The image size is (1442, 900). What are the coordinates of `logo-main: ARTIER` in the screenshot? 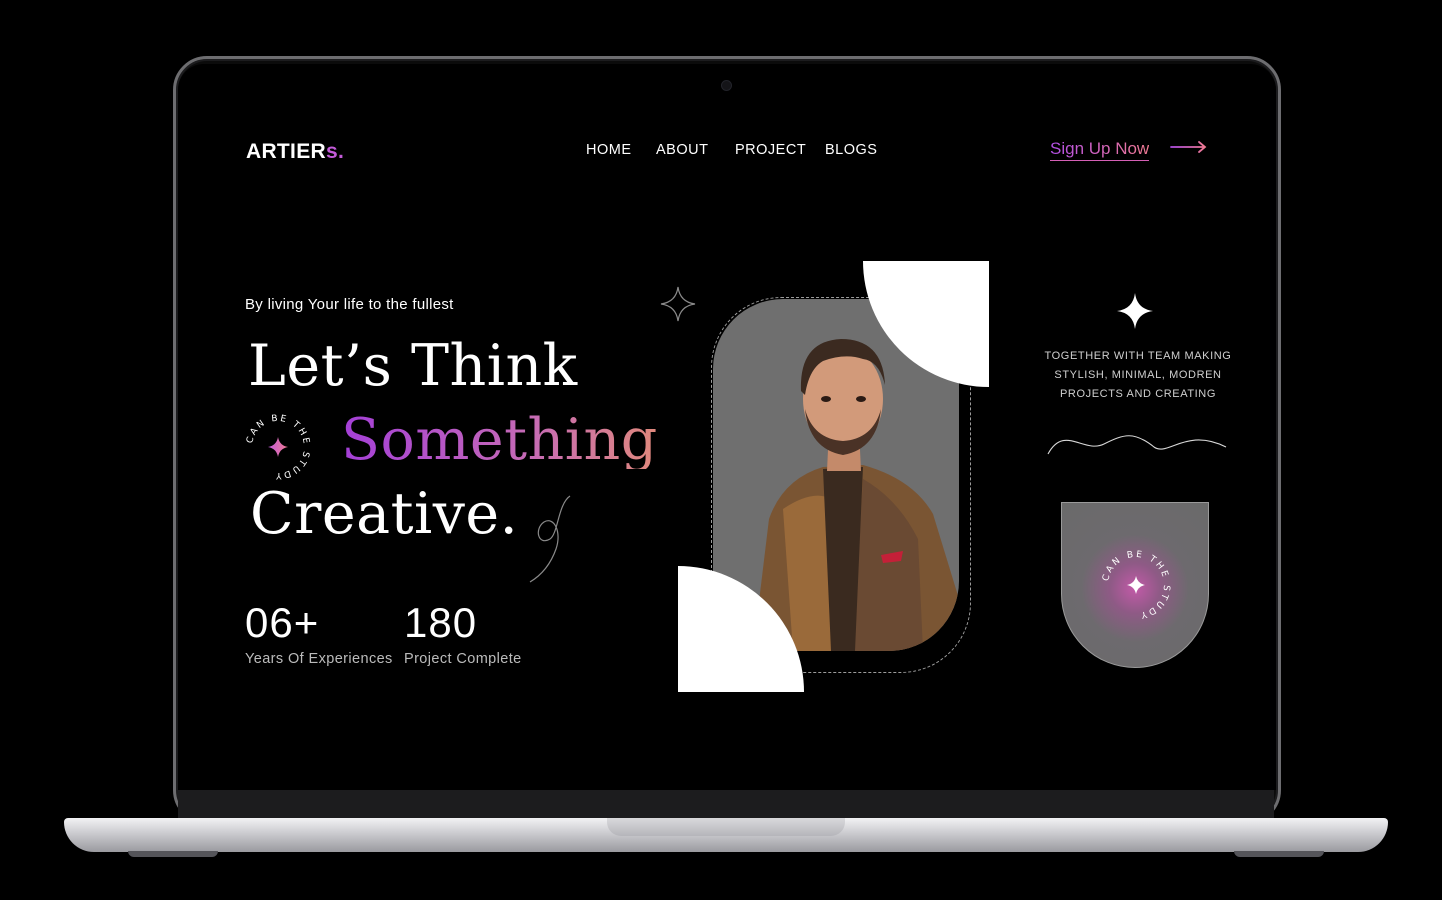 It's located at (286, 151).